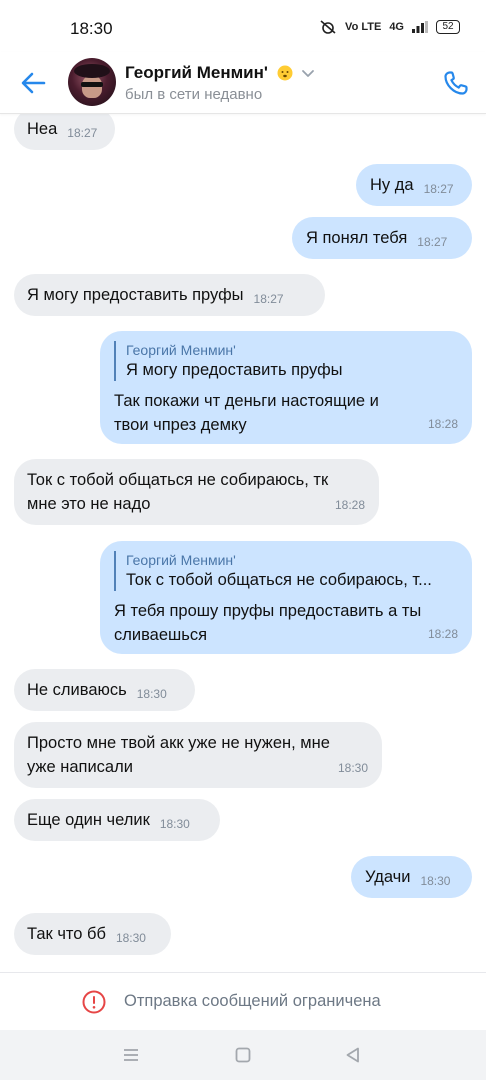 The image size is (486, 1080). I want to click on menu-icon, so click(131, 1055).